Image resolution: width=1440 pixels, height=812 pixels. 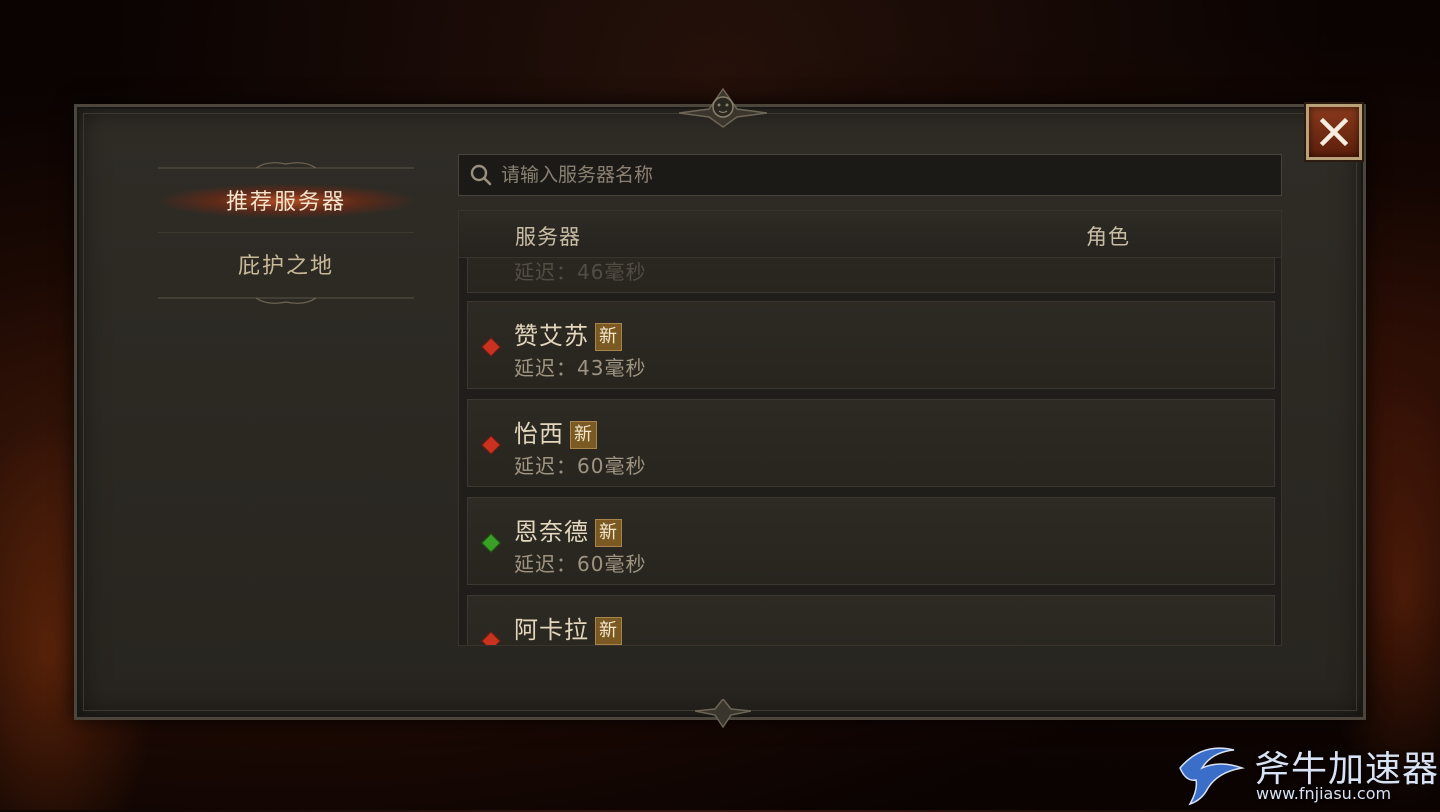 I want to click on sidebar-item-label: 庇护之地, so click(x=285, y=266).